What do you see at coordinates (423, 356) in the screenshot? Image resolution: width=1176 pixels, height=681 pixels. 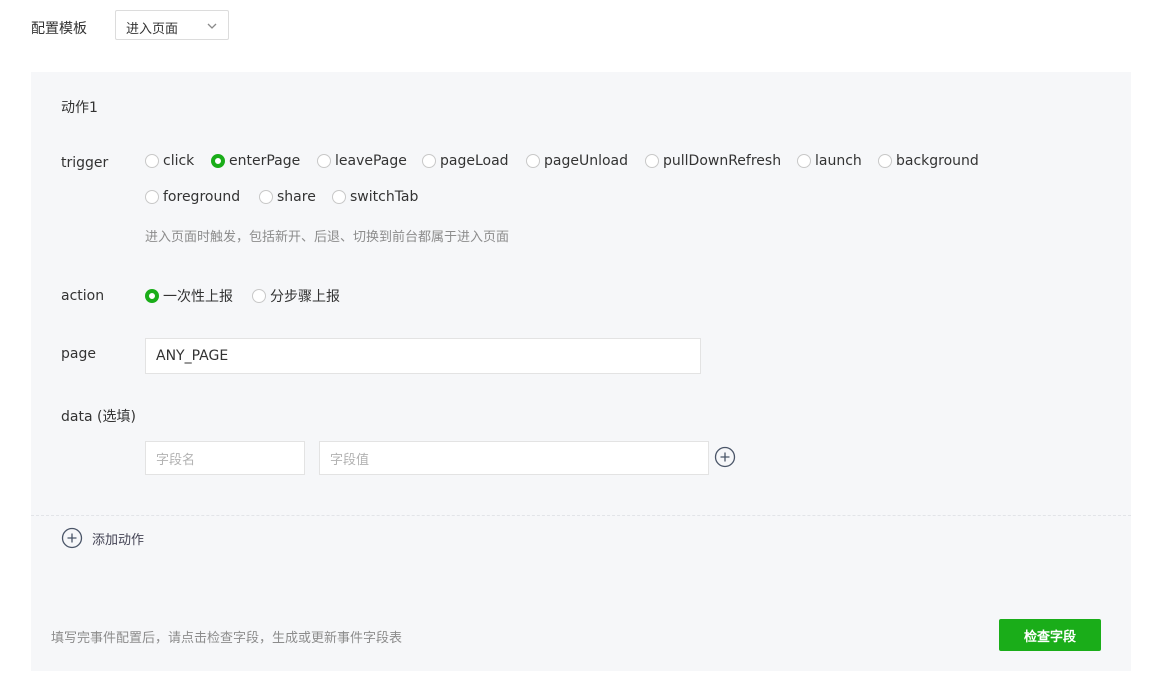 I see `page-input: ANY_PAGE` at bounding box center [423, 356].